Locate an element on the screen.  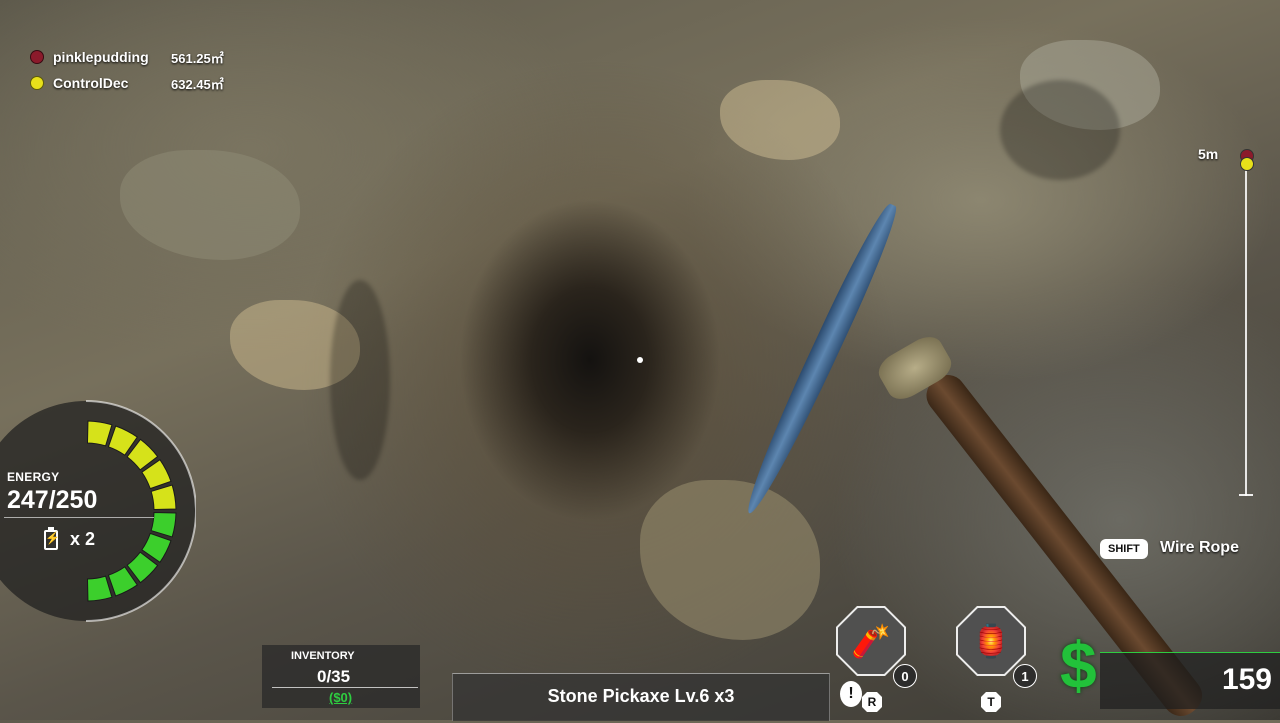
lantern-icon: 🏮 is located at coordinates (991, 641).